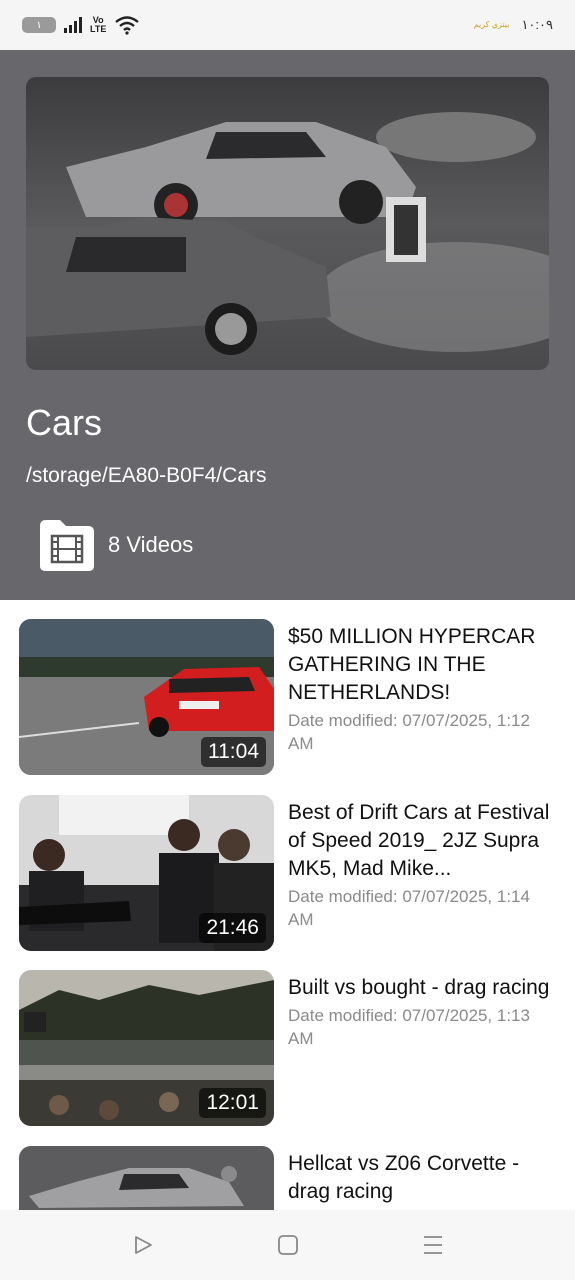 The width and height of the screenshot is (575, 1280). What do you see at coordinates (419, 987) in the screenshot?
I see `video-title: Built vs bought - drag racing` at bounding box center [419, 987].